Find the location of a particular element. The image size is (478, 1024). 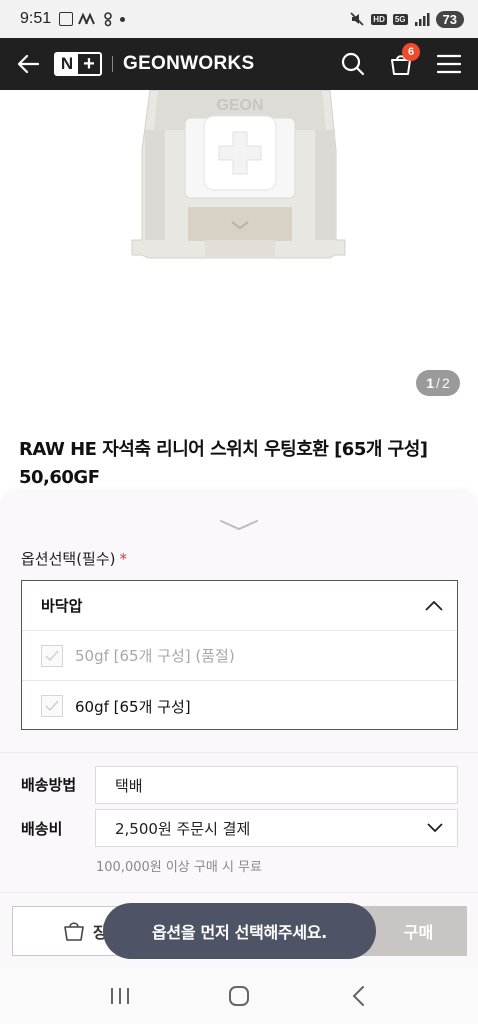

option-group-header: 바닥압 is located at coordinates (239, 606).